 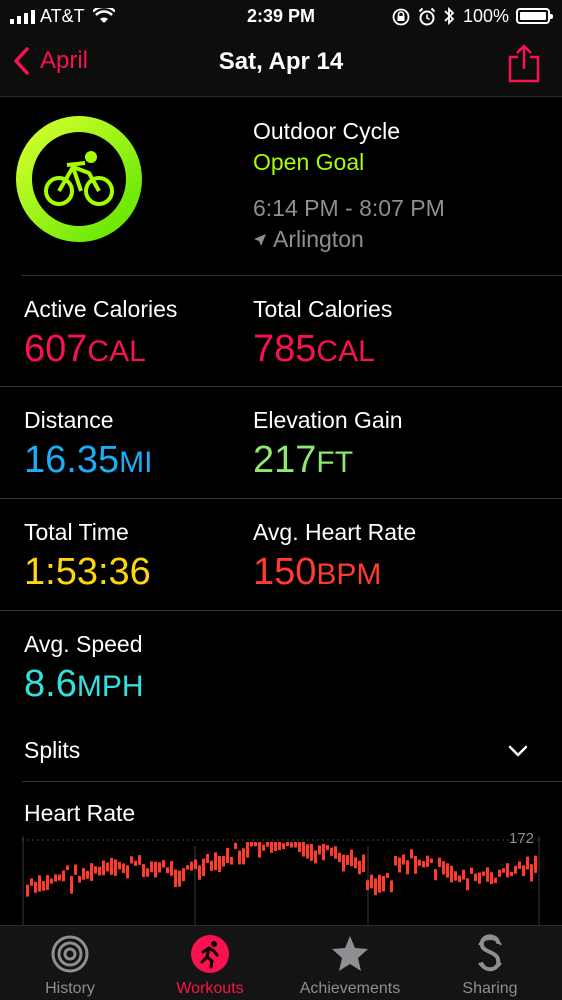 I want to click on metric-value: 607CAL, so click(x=85, y=349).